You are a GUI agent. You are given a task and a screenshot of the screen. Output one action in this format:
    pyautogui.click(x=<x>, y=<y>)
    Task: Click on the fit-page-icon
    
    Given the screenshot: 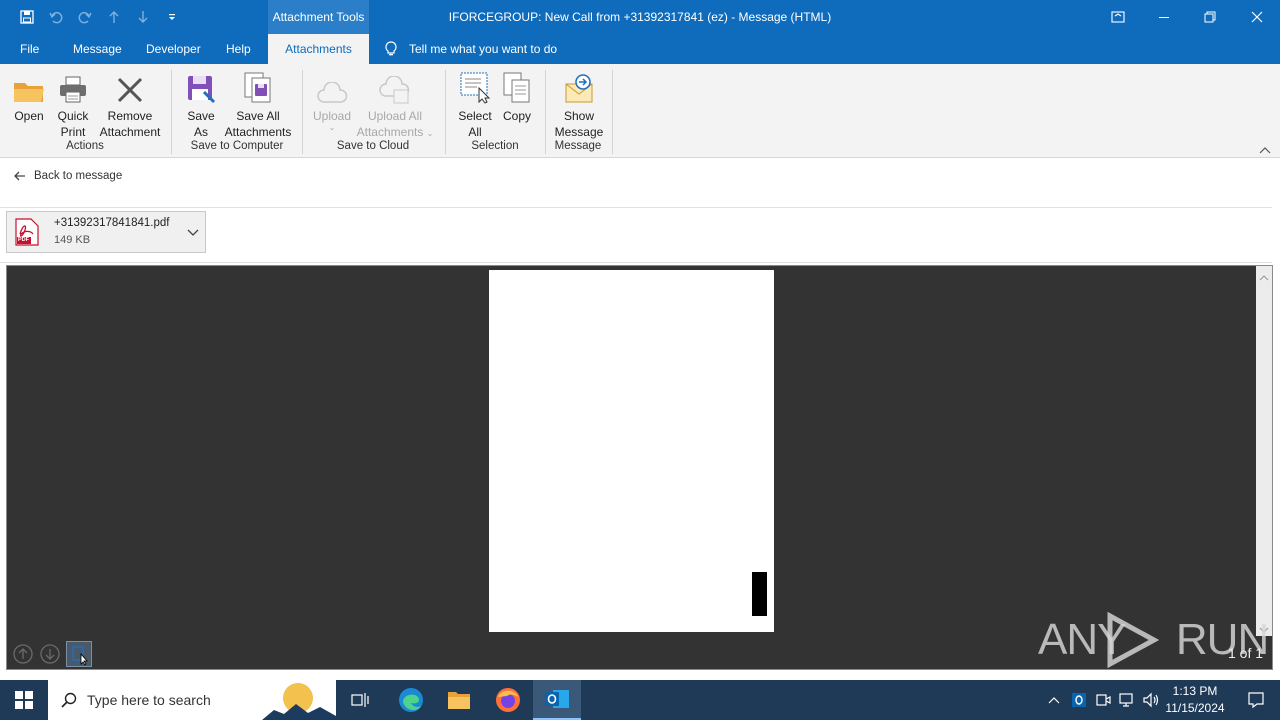 What is the action you would take?
    pyautogui.click(x=79, y=654)
    